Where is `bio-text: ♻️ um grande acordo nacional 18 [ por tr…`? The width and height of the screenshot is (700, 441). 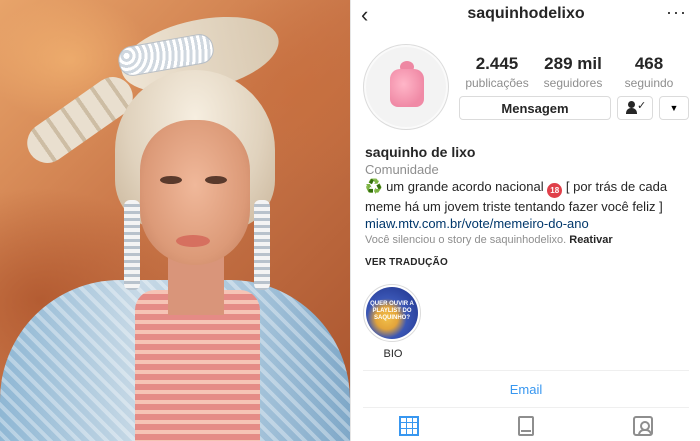
bio-text: ♻️ um grande acordo nacional 18 [ por tr… is located at coordinates (528, 196).